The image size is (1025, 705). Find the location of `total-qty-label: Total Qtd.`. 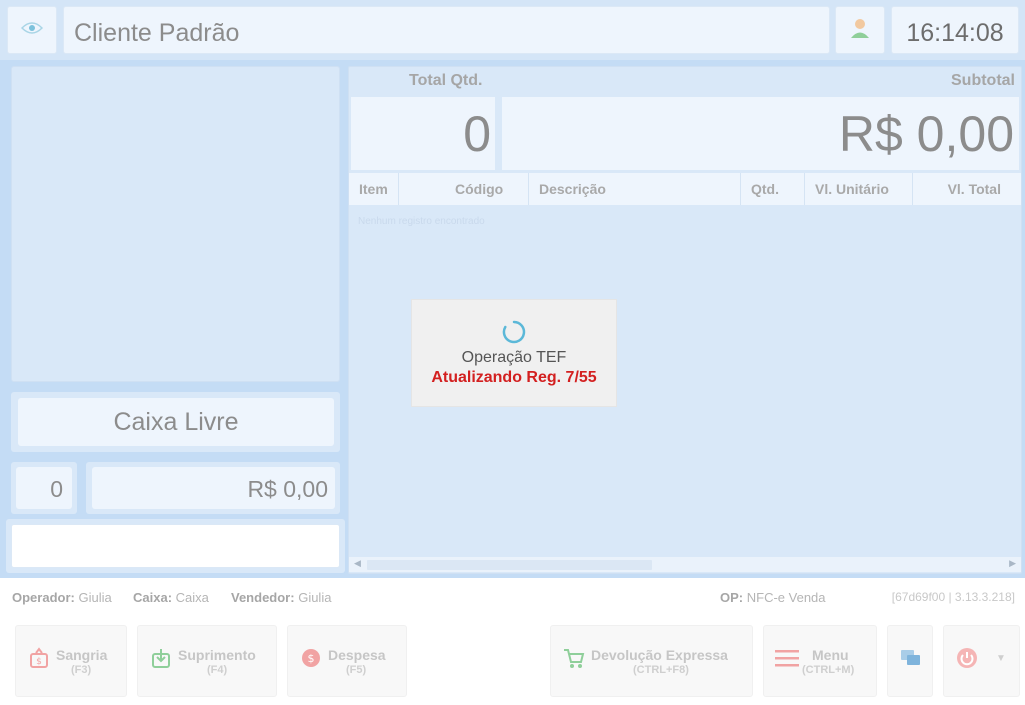

total-qty-label: Total Qtd. is located at coordinates (446, 80).